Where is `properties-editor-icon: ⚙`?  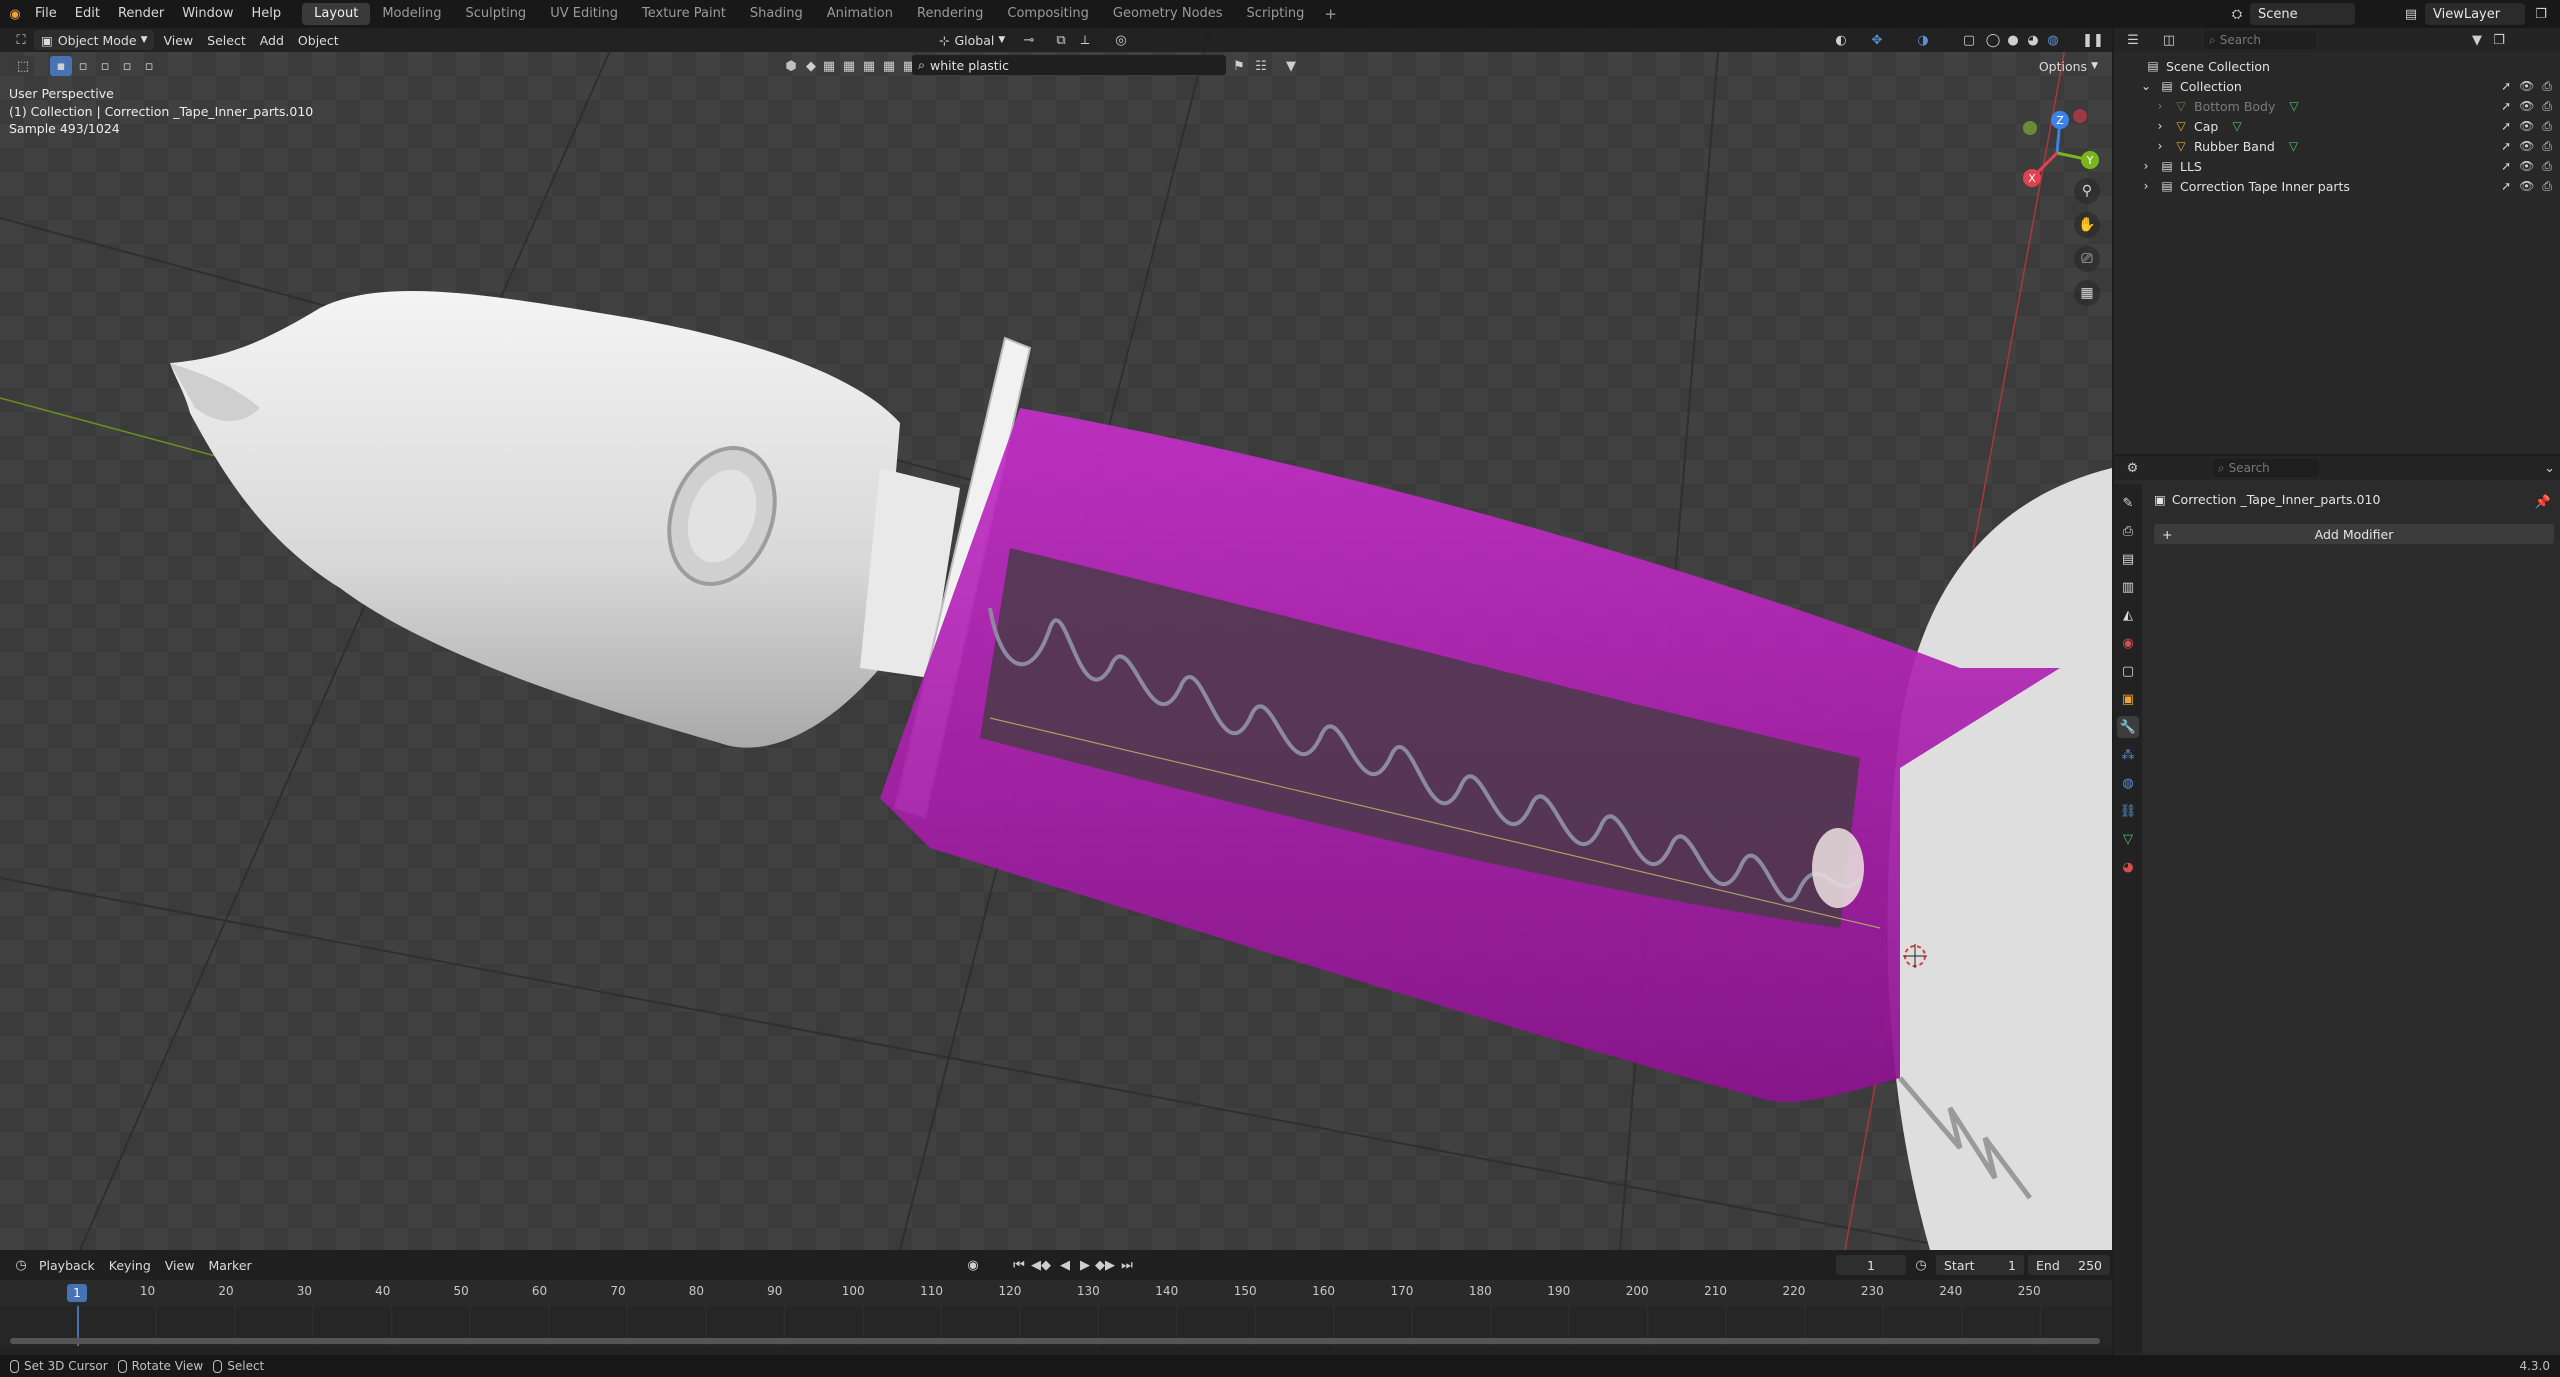 properties-editor-icon: ⚙ is located at coordinates (2132, 468).